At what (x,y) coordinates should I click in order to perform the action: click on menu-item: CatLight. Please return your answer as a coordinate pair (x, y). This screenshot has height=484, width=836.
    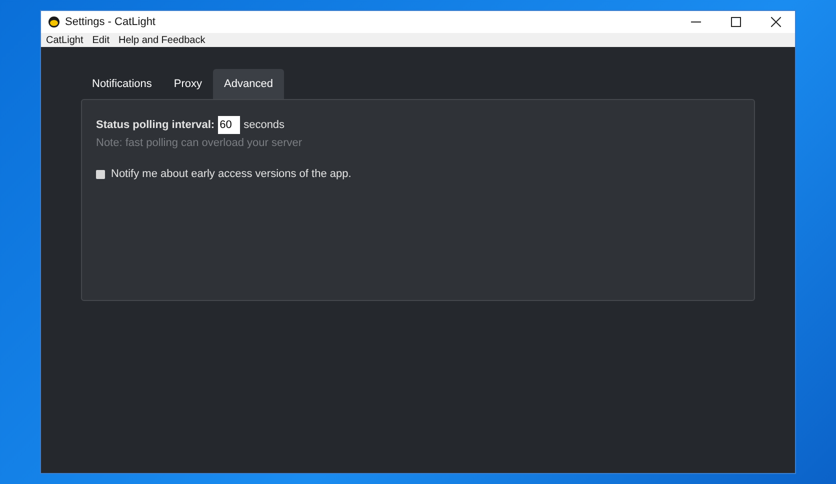
    Looking at the image, I should click on (65, 40).